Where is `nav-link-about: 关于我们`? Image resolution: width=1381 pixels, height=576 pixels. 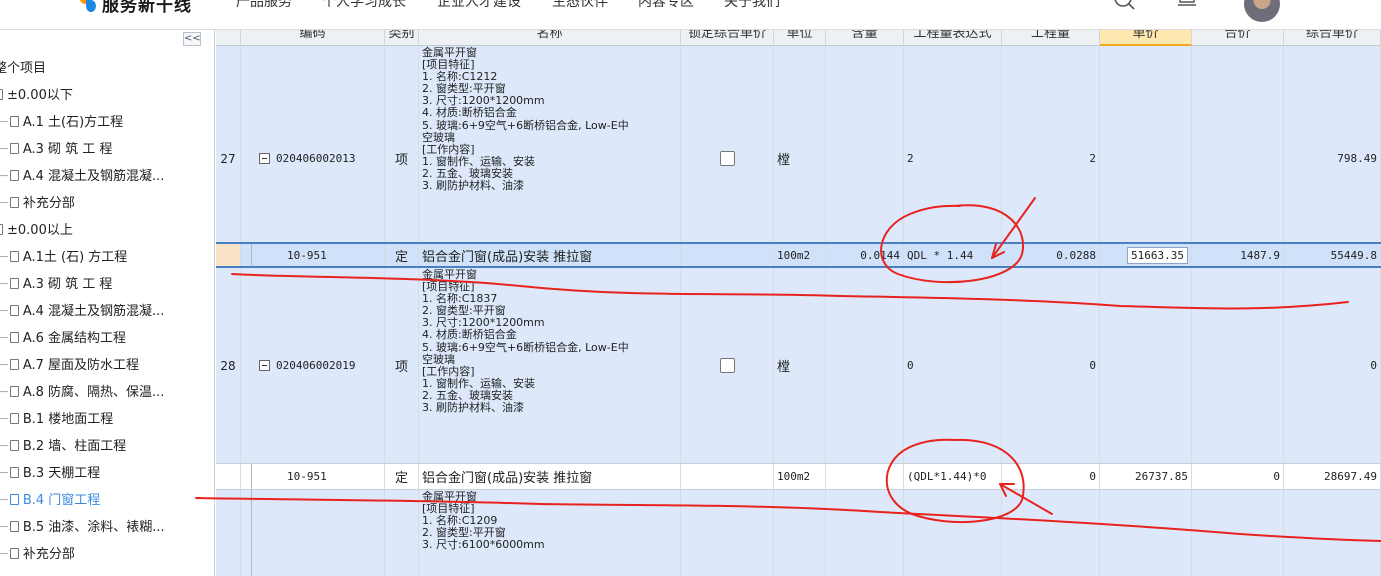
nav-link-about: 关于我们 is located at coordinates (752, 5).